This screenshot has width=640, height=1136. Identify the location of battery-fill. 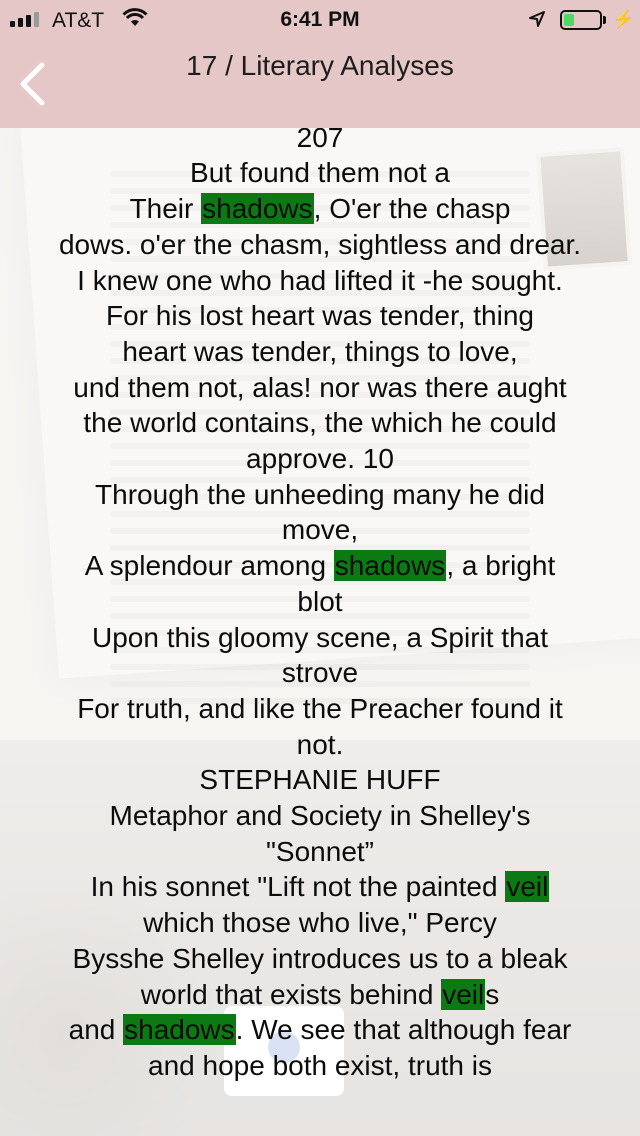
(569, 20).